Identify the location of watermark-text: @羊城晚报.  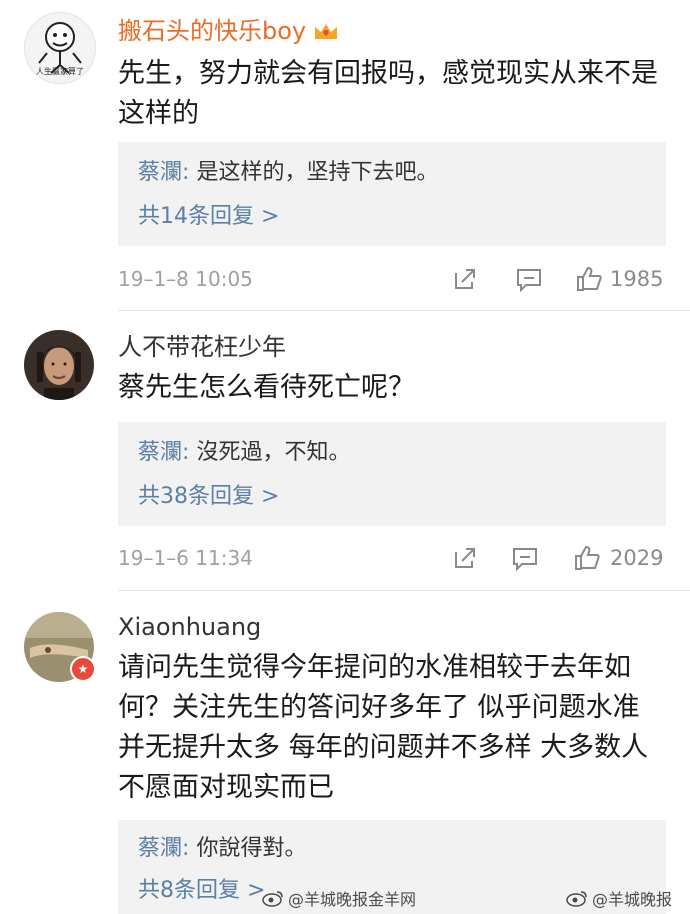
(632, 899).